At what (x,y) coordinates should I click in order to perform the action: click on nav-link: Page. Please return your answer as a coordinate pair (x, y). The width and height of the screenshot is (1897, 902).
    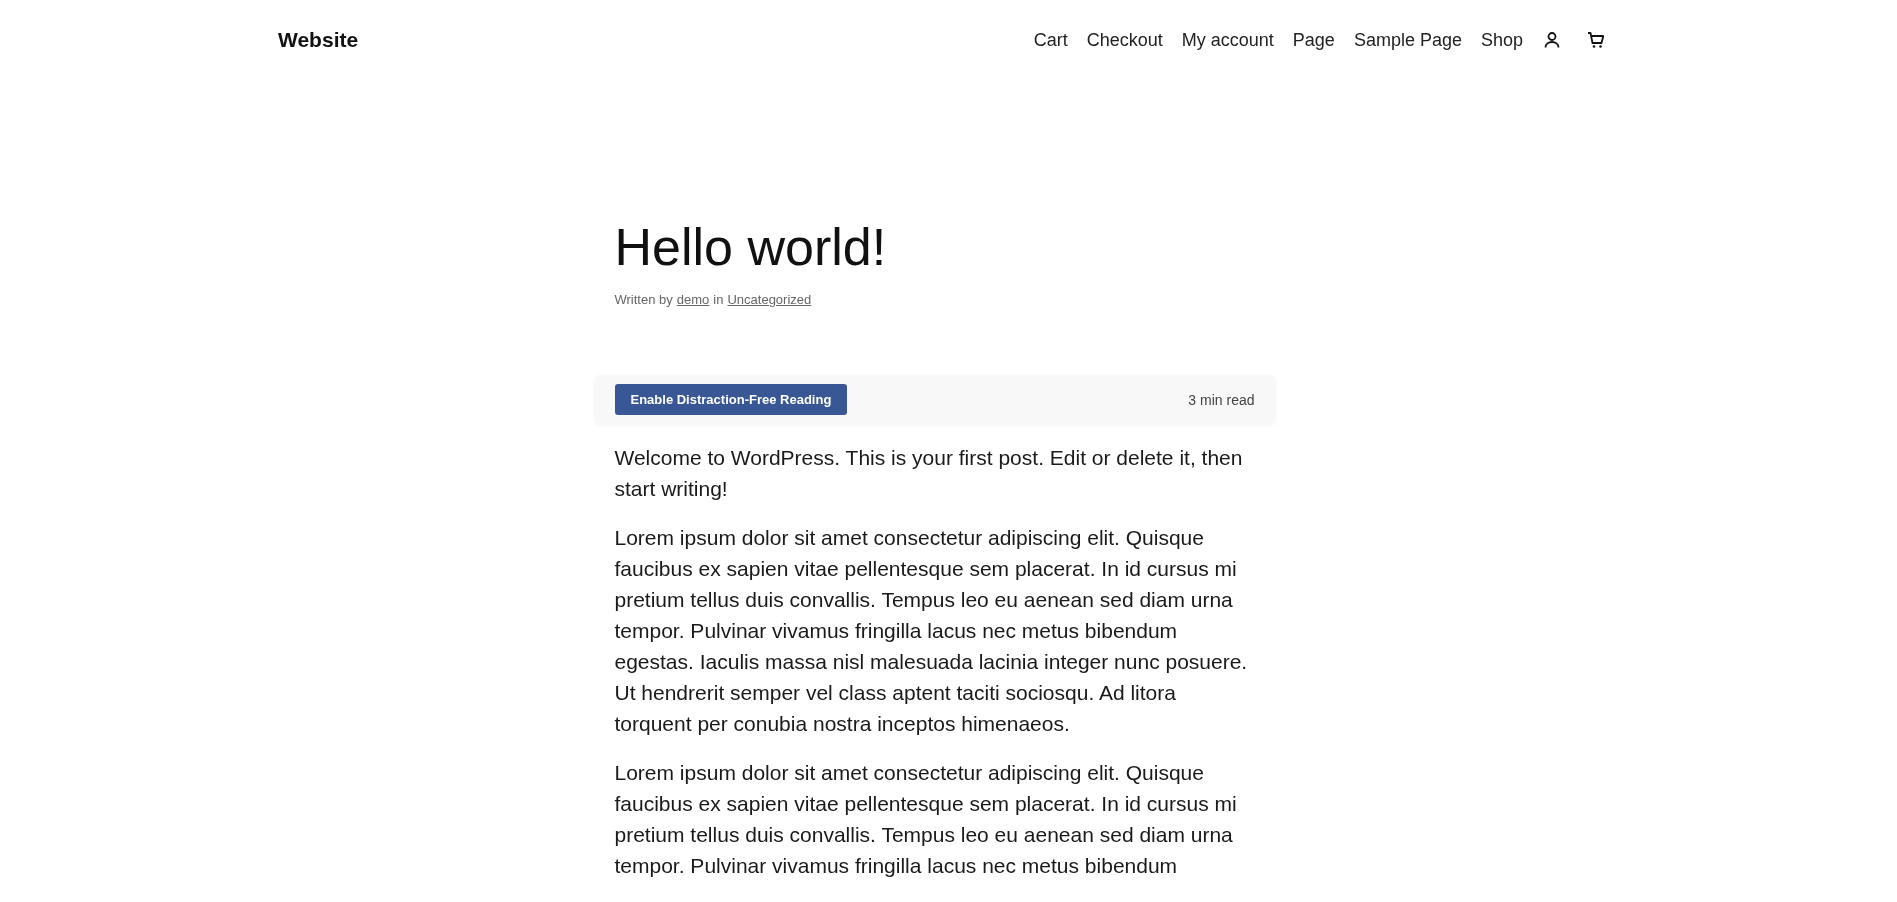
    Looking at the image, I should click on (1313, 40).